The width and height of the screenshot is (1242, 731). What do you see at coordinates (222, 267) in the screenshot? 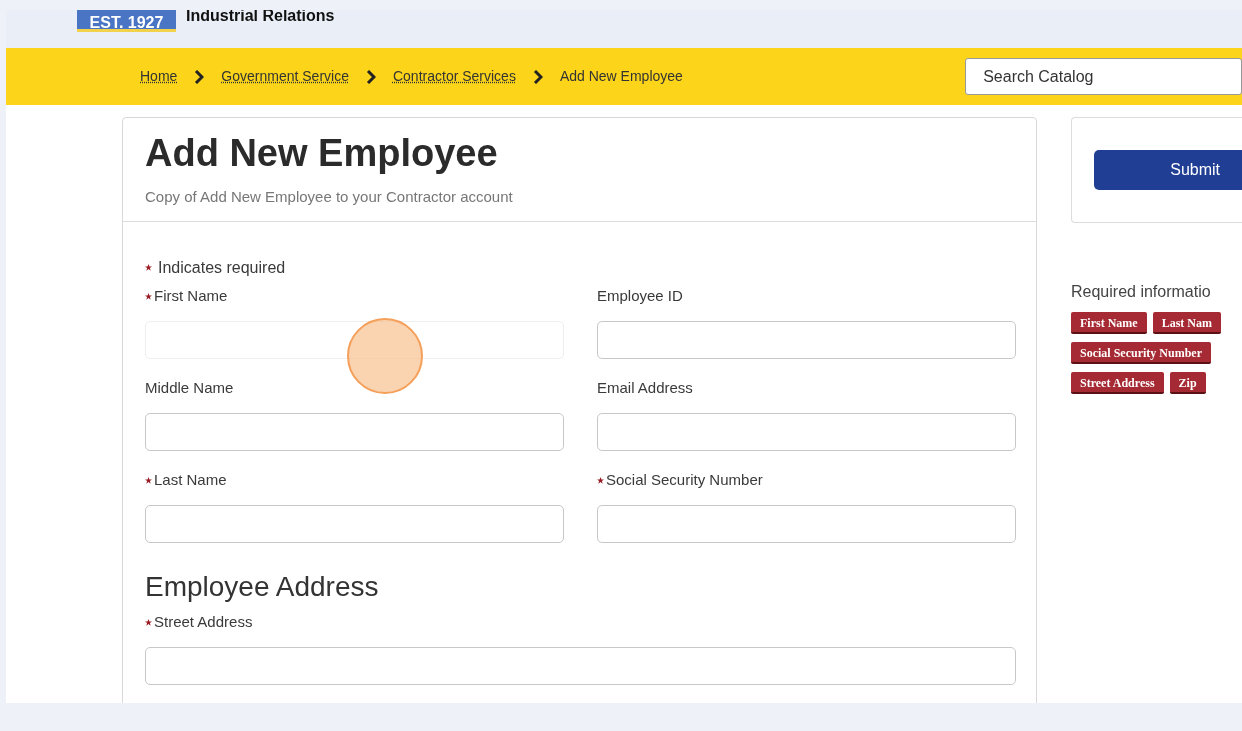
I see `required-note: Indicates required` at bounding box center [222, 267].